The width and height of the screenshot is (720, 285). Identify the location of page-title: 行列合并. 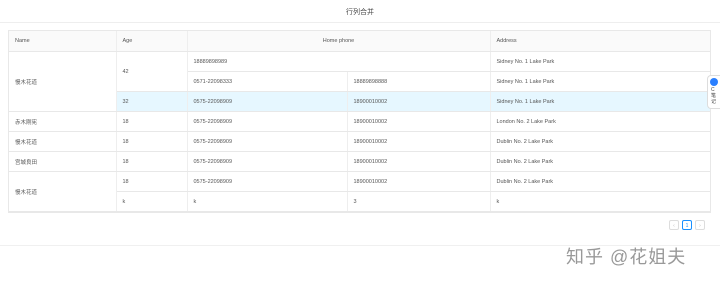
(360, 12).